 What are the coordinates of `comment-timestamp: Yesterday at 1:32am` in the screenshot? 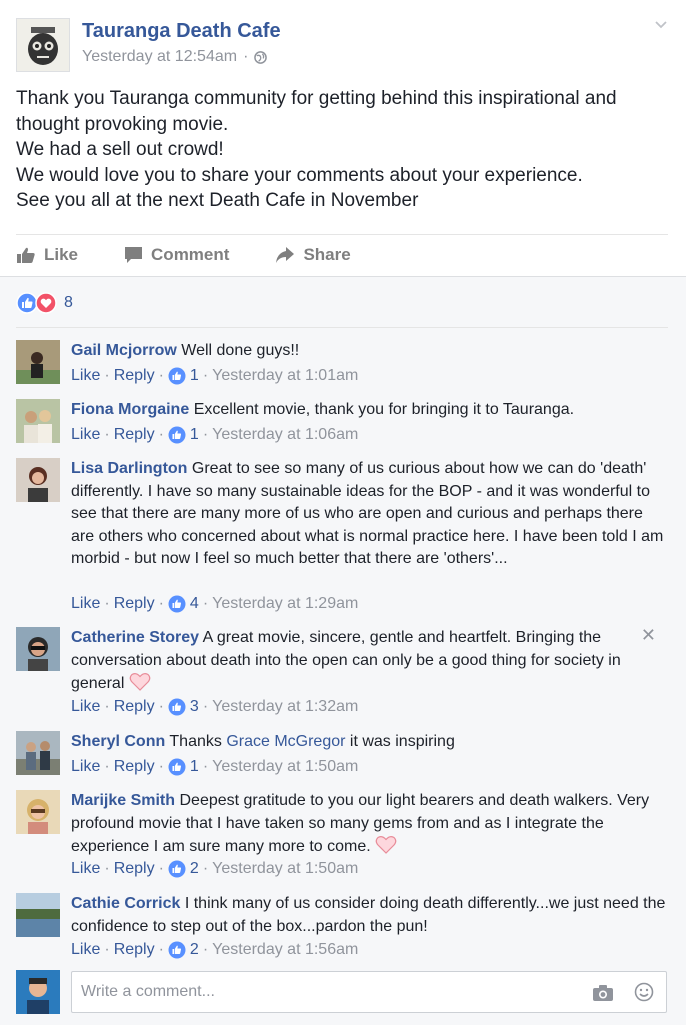 It's located at (285, 707).